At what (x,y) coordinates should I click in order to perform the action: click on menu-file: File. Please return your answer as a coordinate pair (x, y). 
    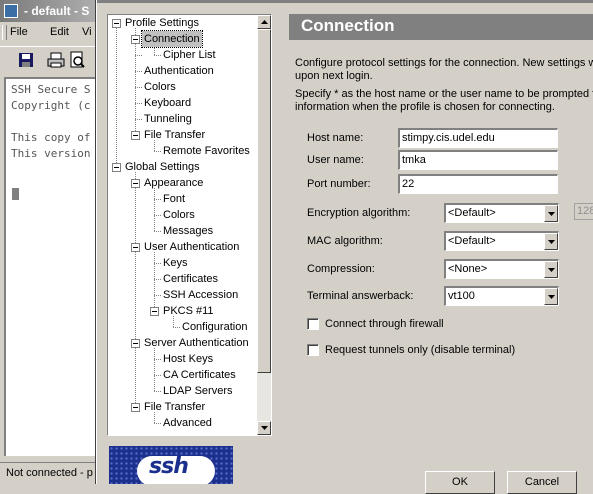
    Looking at the image, I should click on (19, 32).